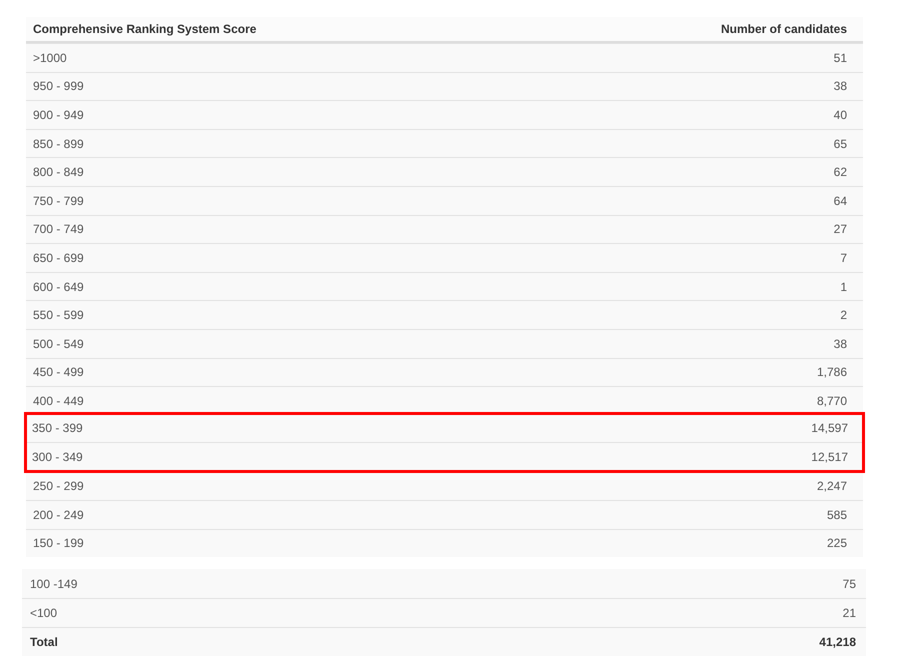 Image resolution: width=919 pixels, height=663 pixels. I want to click on table-cell: 585, so click(836, 515).